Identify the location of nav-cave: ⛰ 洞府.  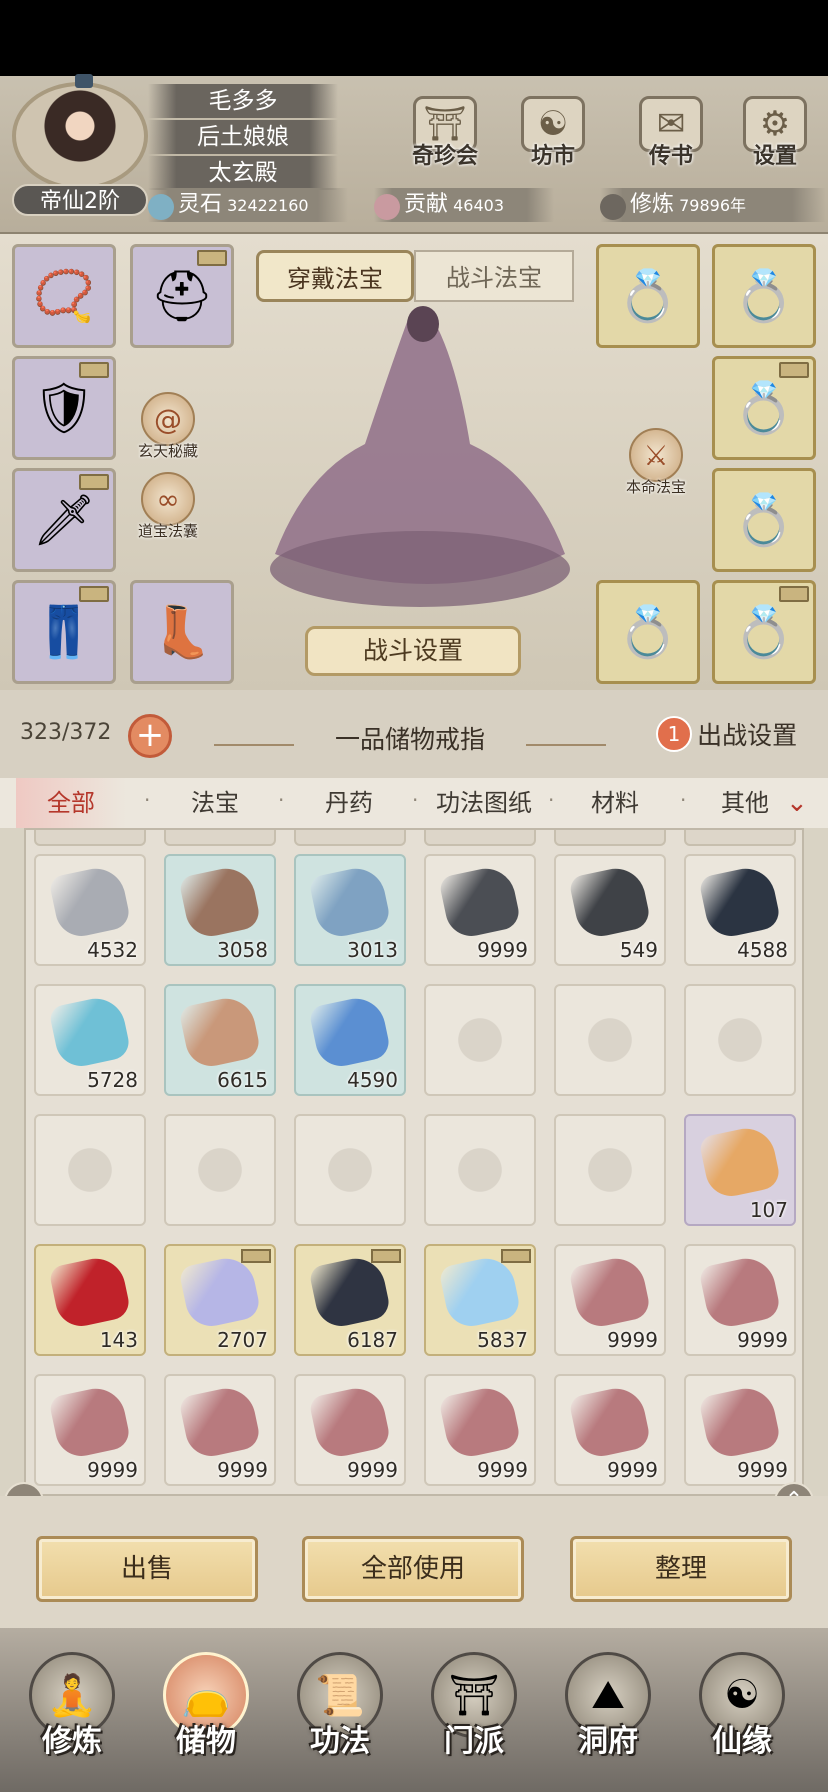
(608, 1717).